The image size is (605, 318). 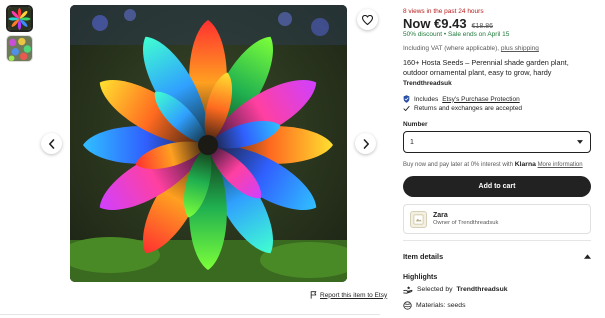 I want to click on chevron-right-icon, so click(x=366, y=143).